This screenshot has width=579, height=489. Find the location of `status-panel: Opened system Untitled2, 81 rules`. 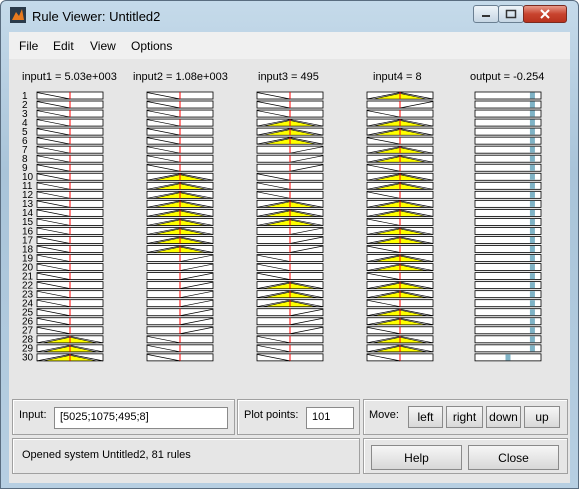

status-panel: Opened system Untitled2, 81 rules is located at coordinates (186, 456).